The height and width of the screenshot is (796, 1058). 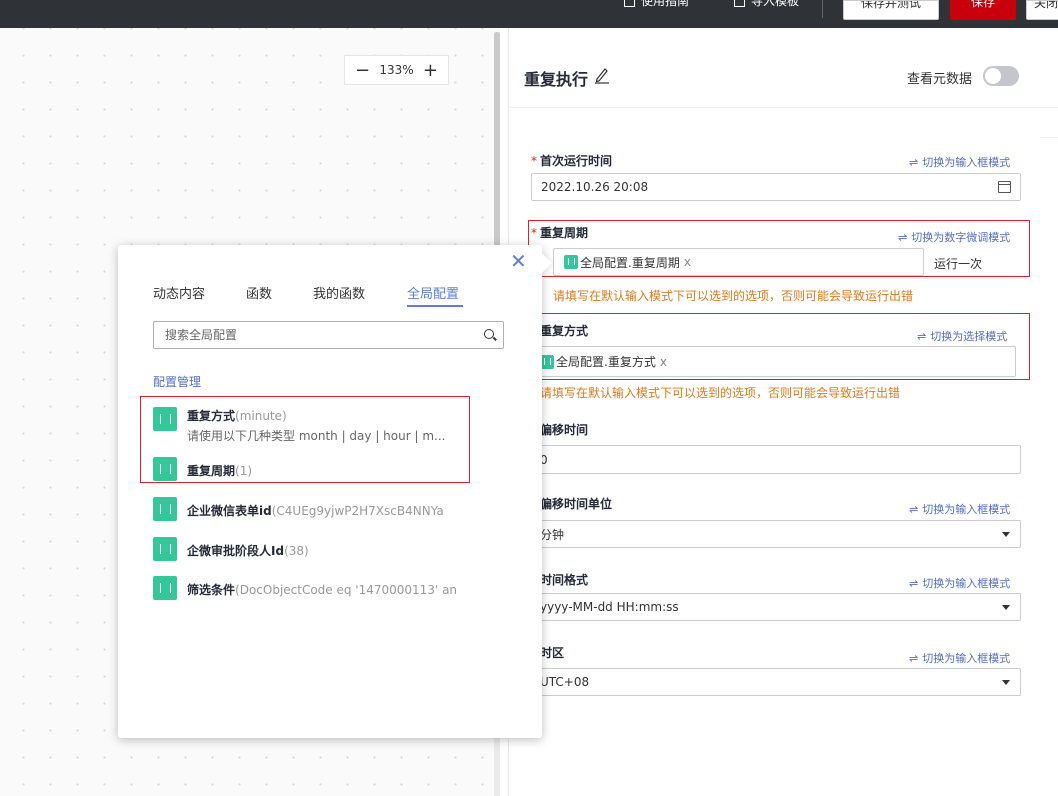 What do you see at coordinates (339, 292) in the screenshot?
I see `tab-my-functions: 我的函数` at bounding box center [339, 292].